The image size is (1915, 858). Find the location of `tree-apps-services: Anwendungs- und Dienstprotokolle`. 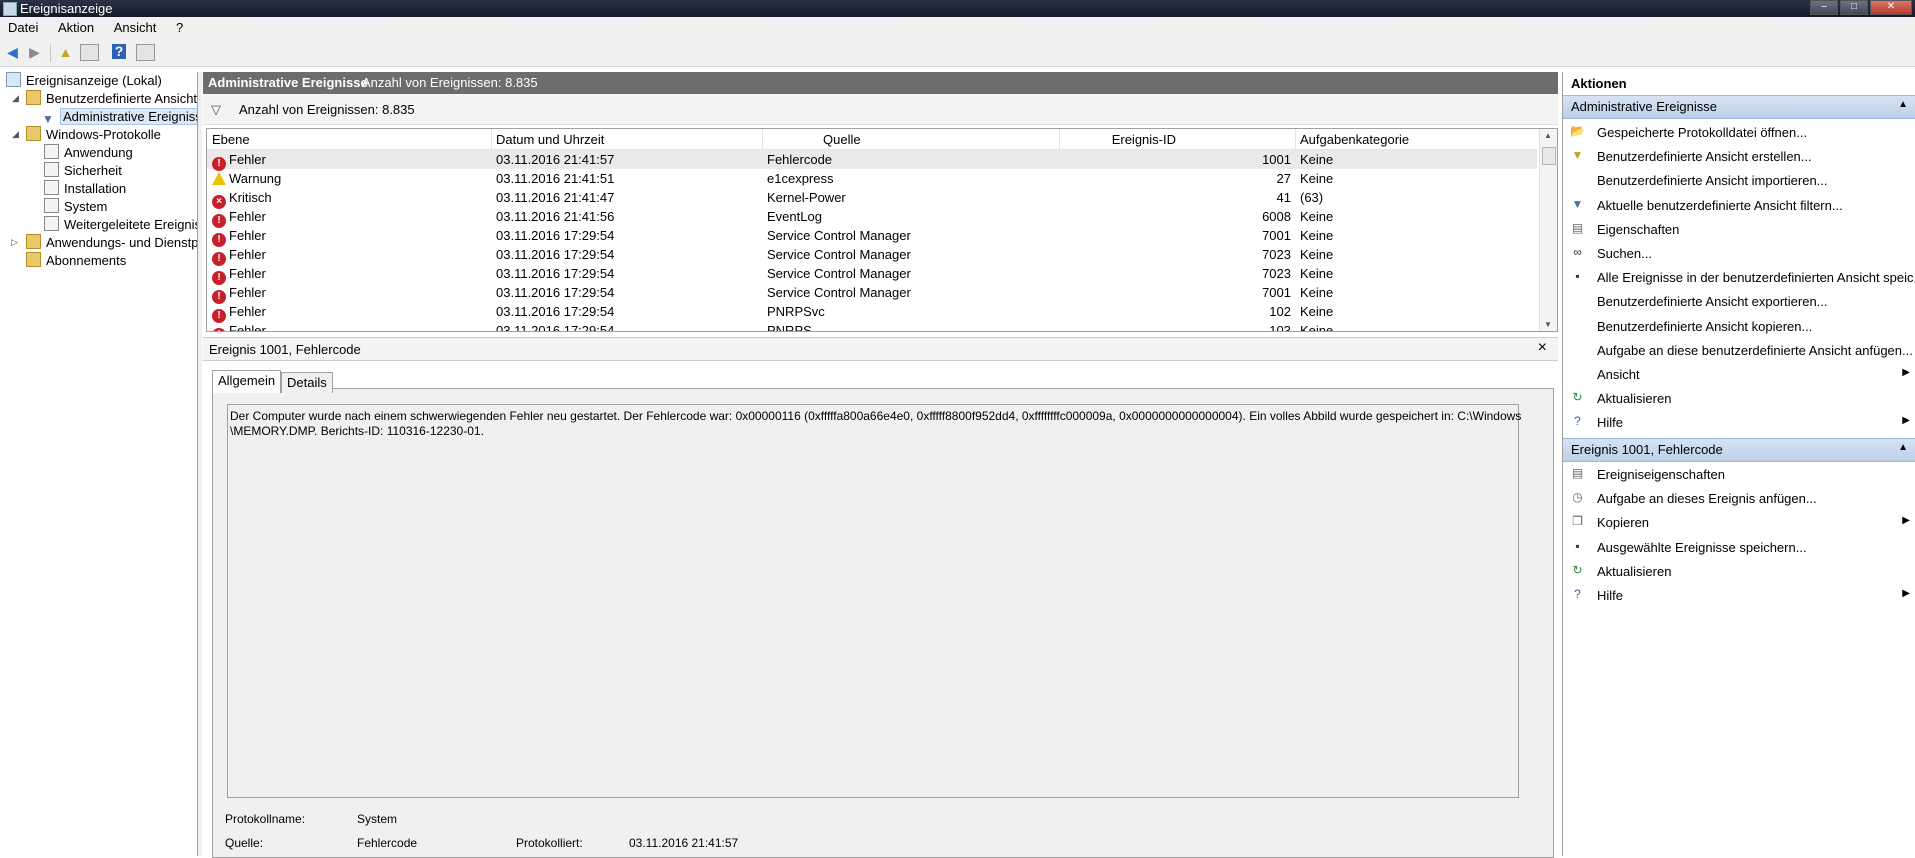

tree-apps-services: Anwendungs- und Dienstprotokolle is located at coordinates (111, 243).